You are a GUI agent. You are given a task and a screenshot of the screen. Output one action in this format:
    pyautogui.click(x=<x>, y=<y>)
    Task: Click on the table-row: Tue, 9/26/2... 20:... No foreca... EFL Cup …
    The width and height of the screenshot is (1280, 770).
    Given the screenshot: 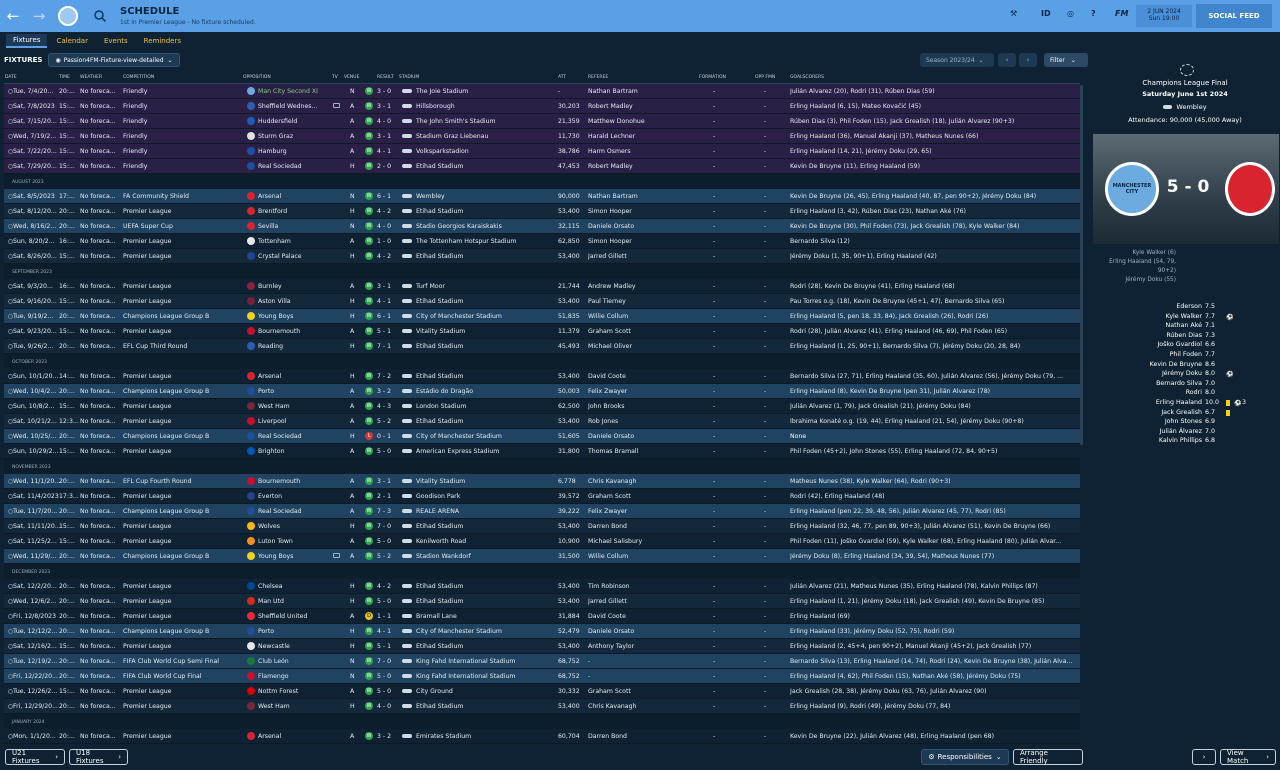 What is the action you would take?
    pyautogui.click(x=542, y=346)
    